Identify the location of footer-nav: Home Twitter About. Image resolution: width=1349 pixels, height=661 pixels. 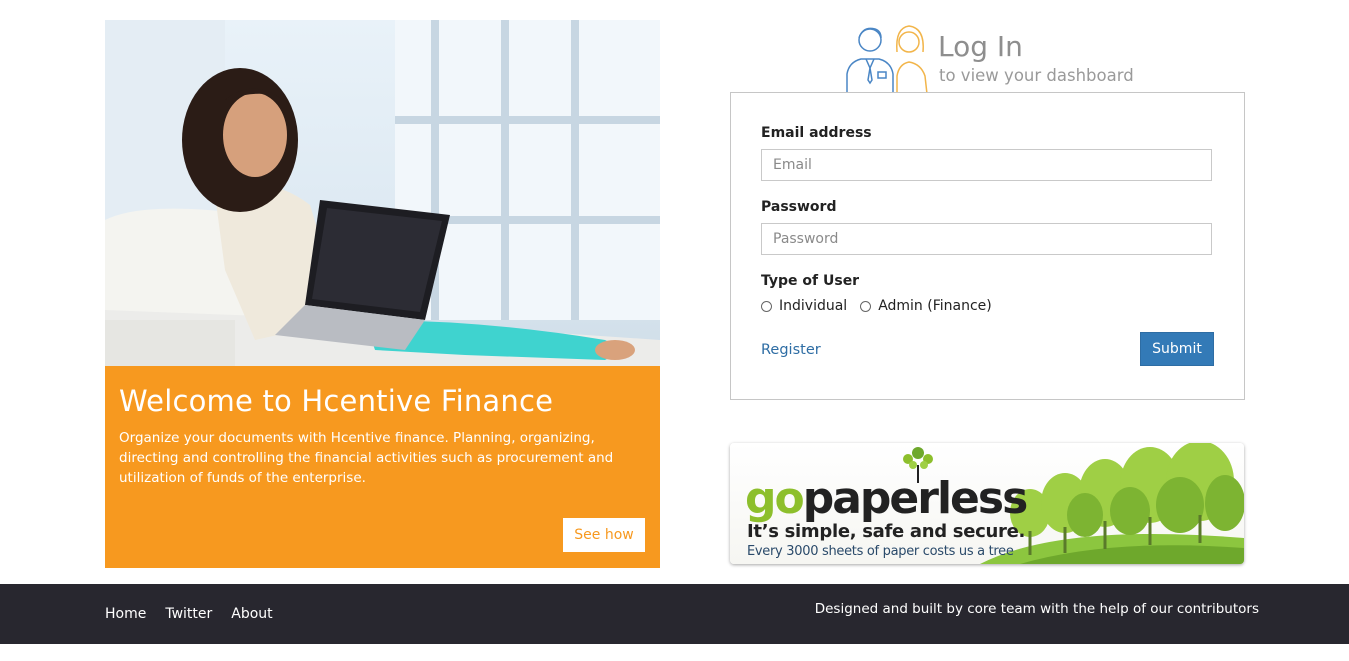
(198, 614).